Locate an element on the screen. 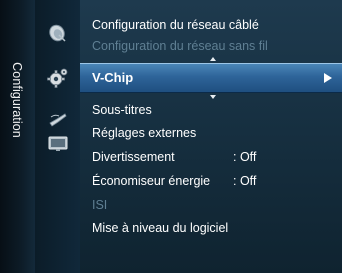  menu-item-isi: ISI is located at coordinates (99, 205).